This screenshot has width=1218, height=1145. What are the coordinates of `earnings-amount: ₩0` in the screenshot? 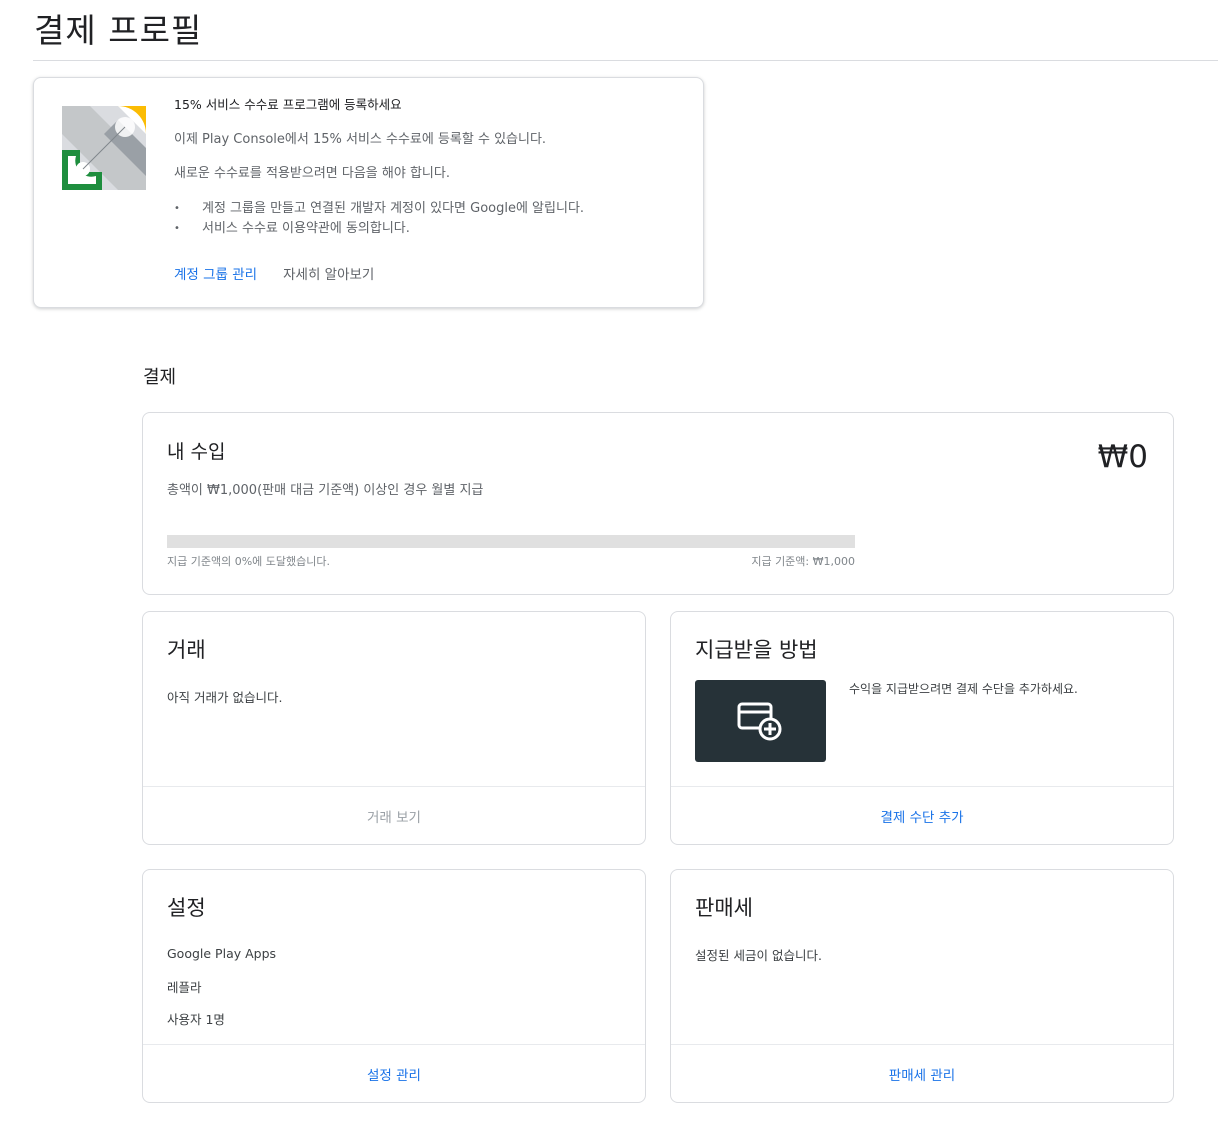 It's located at (1122, 457).